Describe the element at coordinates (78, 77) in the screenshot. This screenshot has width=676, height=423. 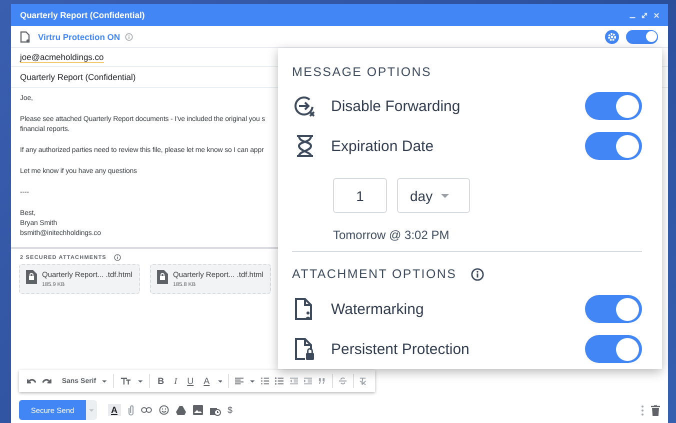
I see `subject-field: Quarterly Report (Confidential)` at that location.